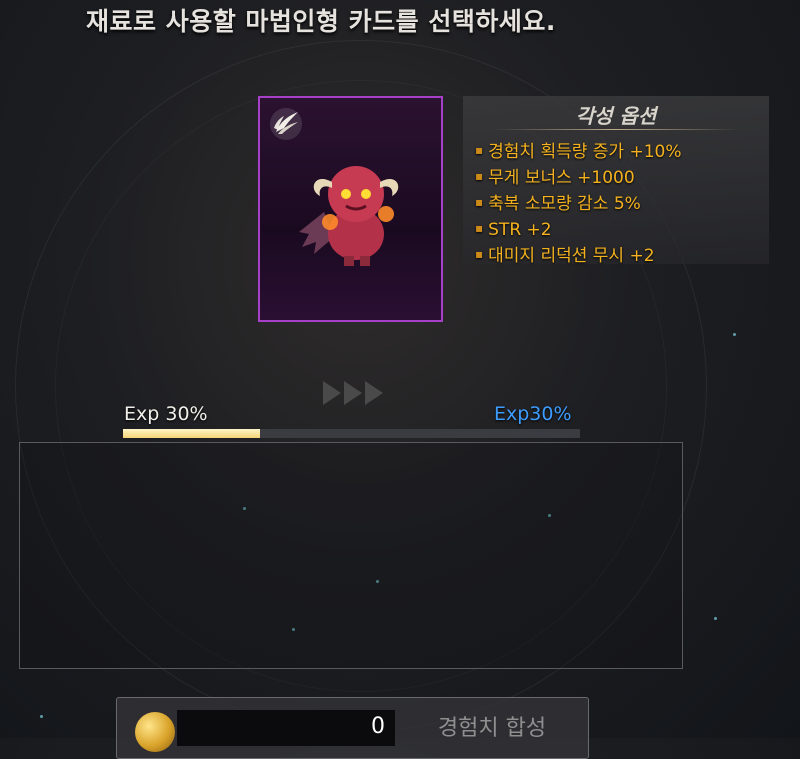 This screenshot has width=800, height=759. What do you see at coordinates (616, 129) in the screenshot?
I see `title-divider` at bounding box center [616, 129].